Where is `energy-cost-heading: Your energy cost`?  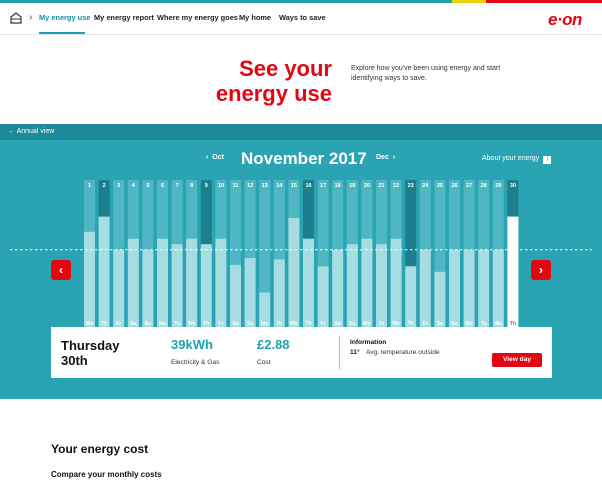
energy-cost-heading: Your energy cost is located at coordinates (100, 449).